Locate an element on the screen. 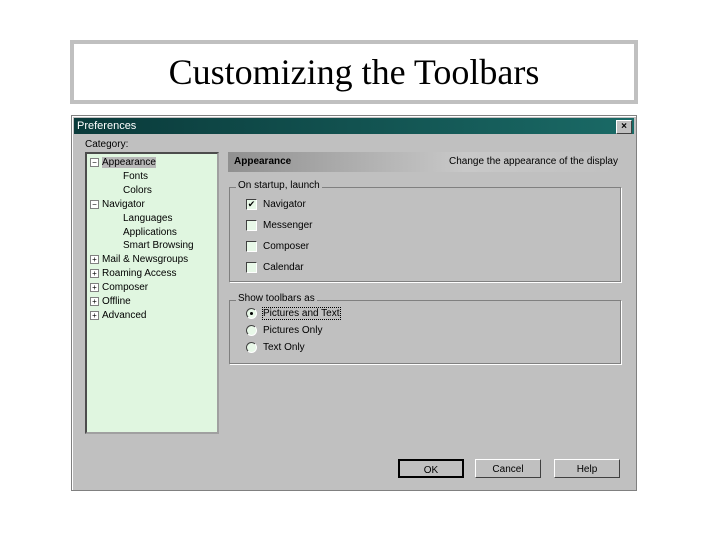 This screenshot has width=720, height=540. panel-title: Appearance is located at coordinates (263, 161).